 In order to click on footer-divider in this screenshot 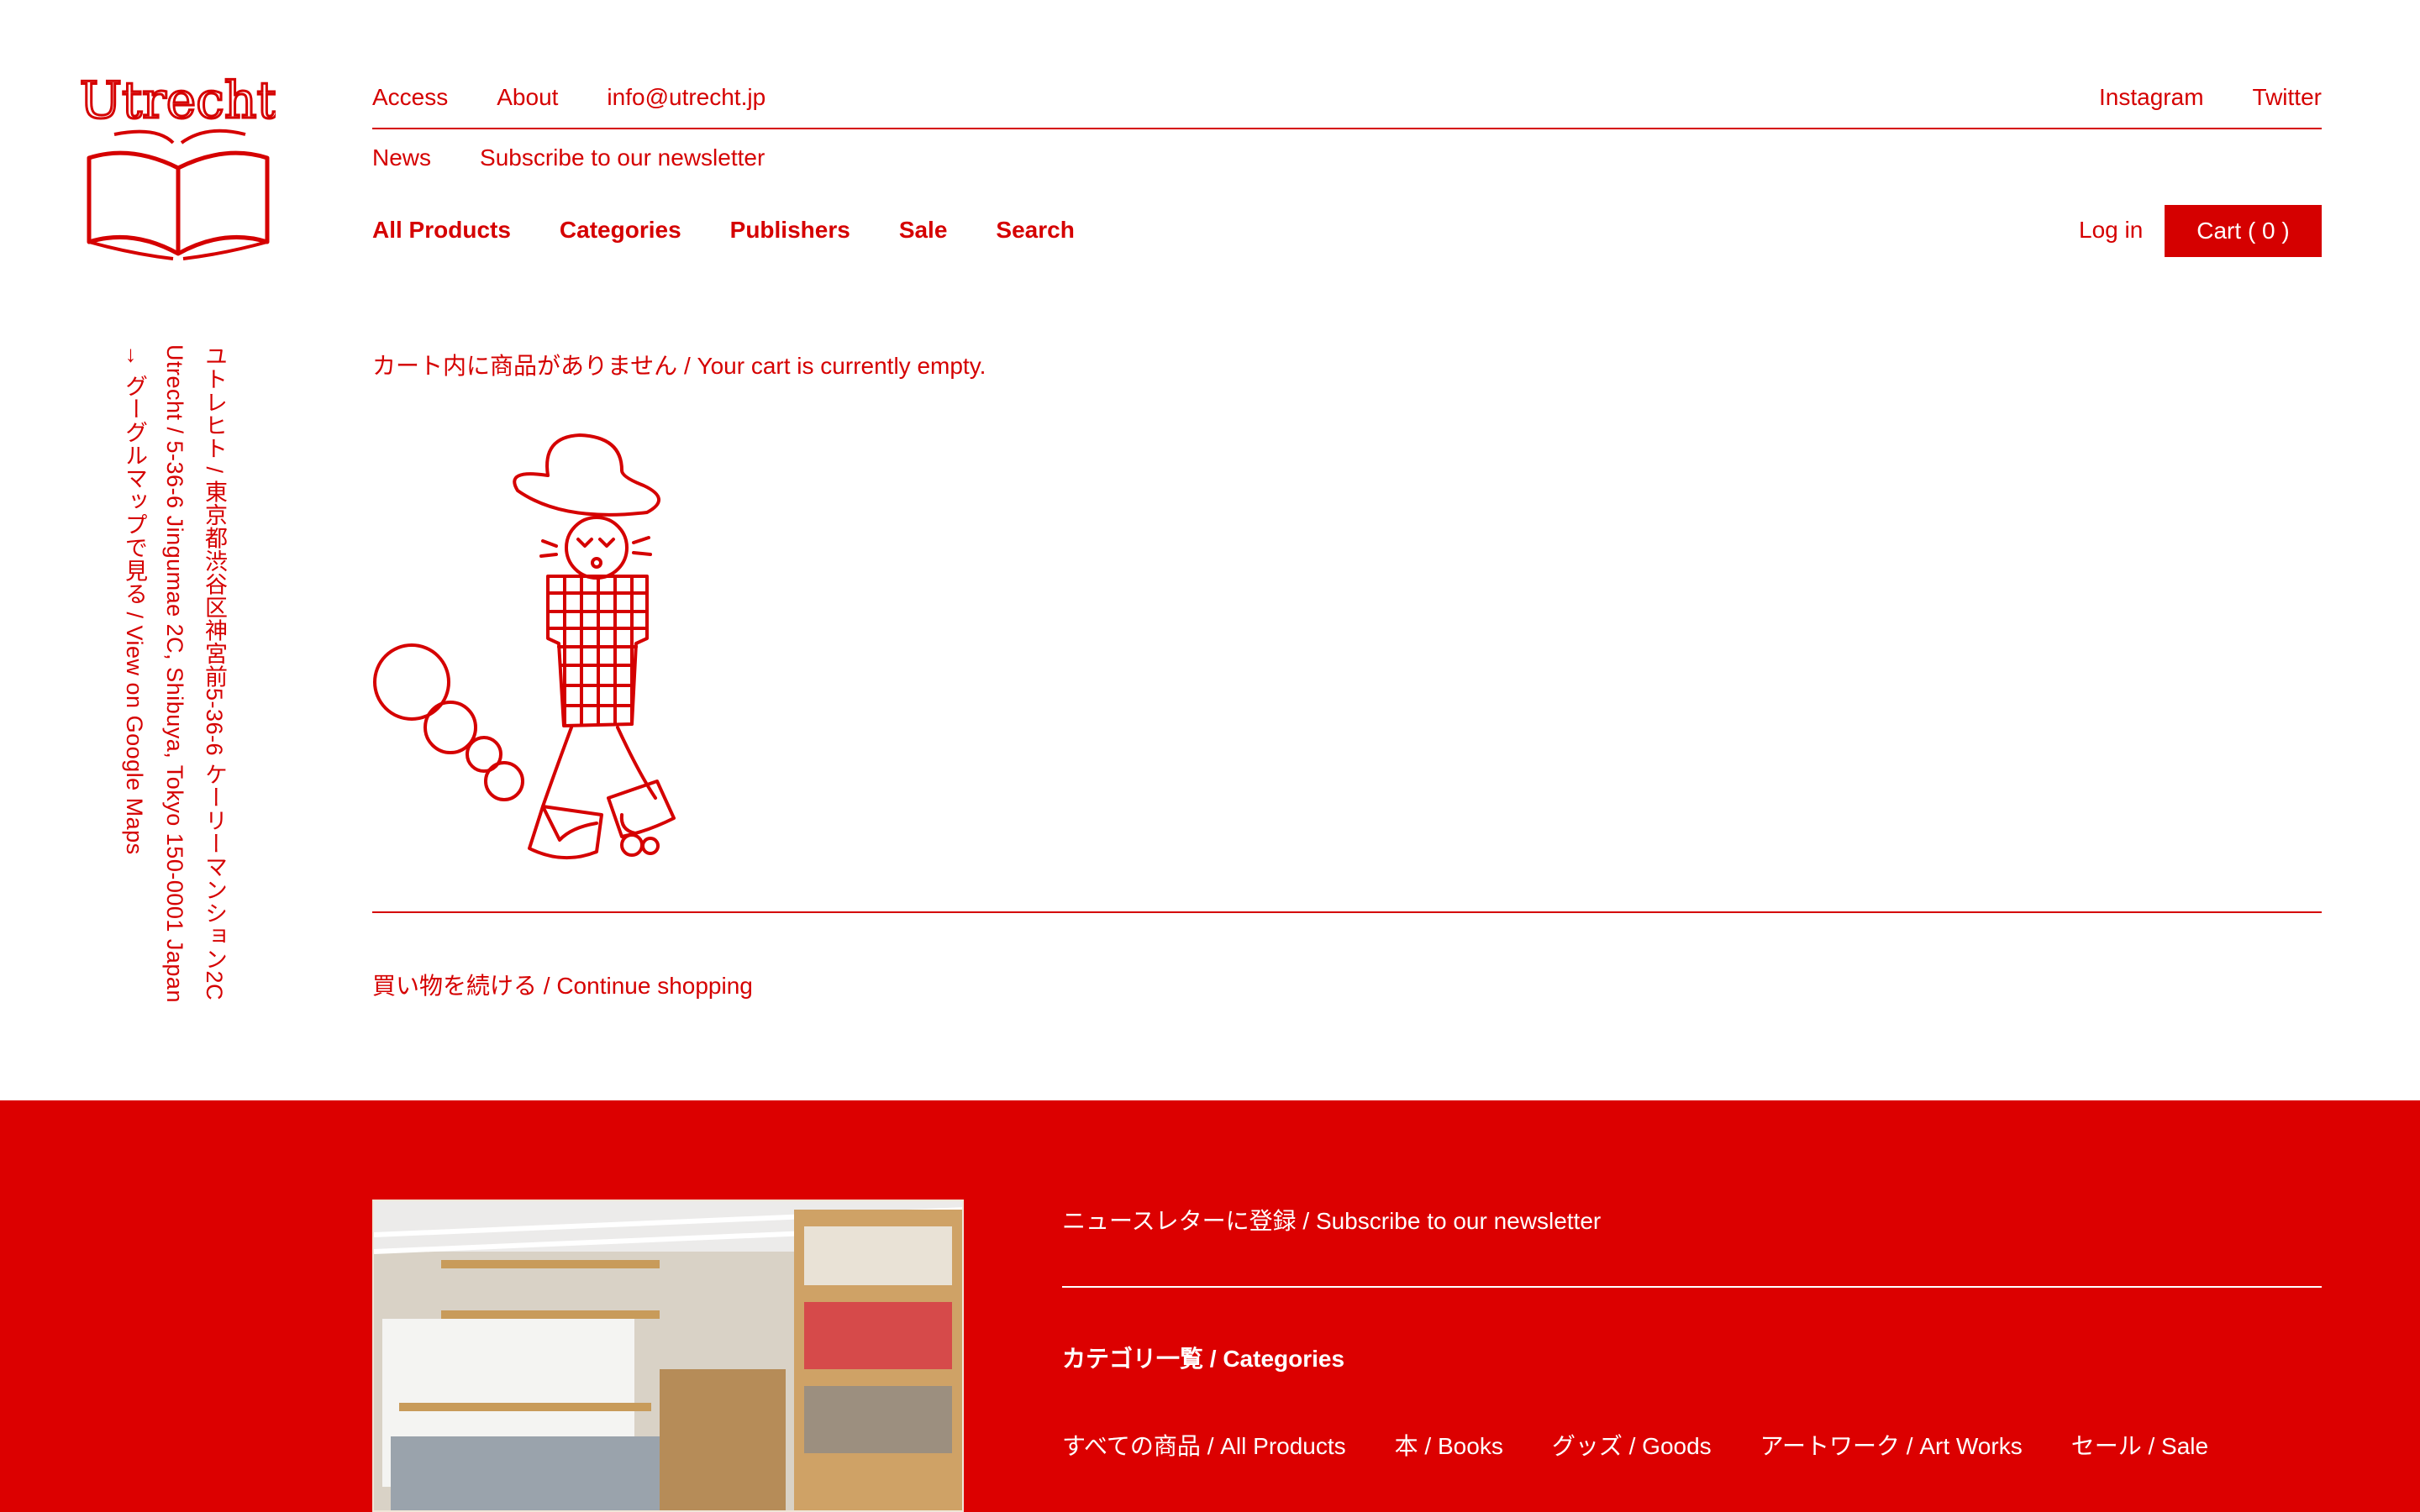, I will do `click(1692, 1287)`.